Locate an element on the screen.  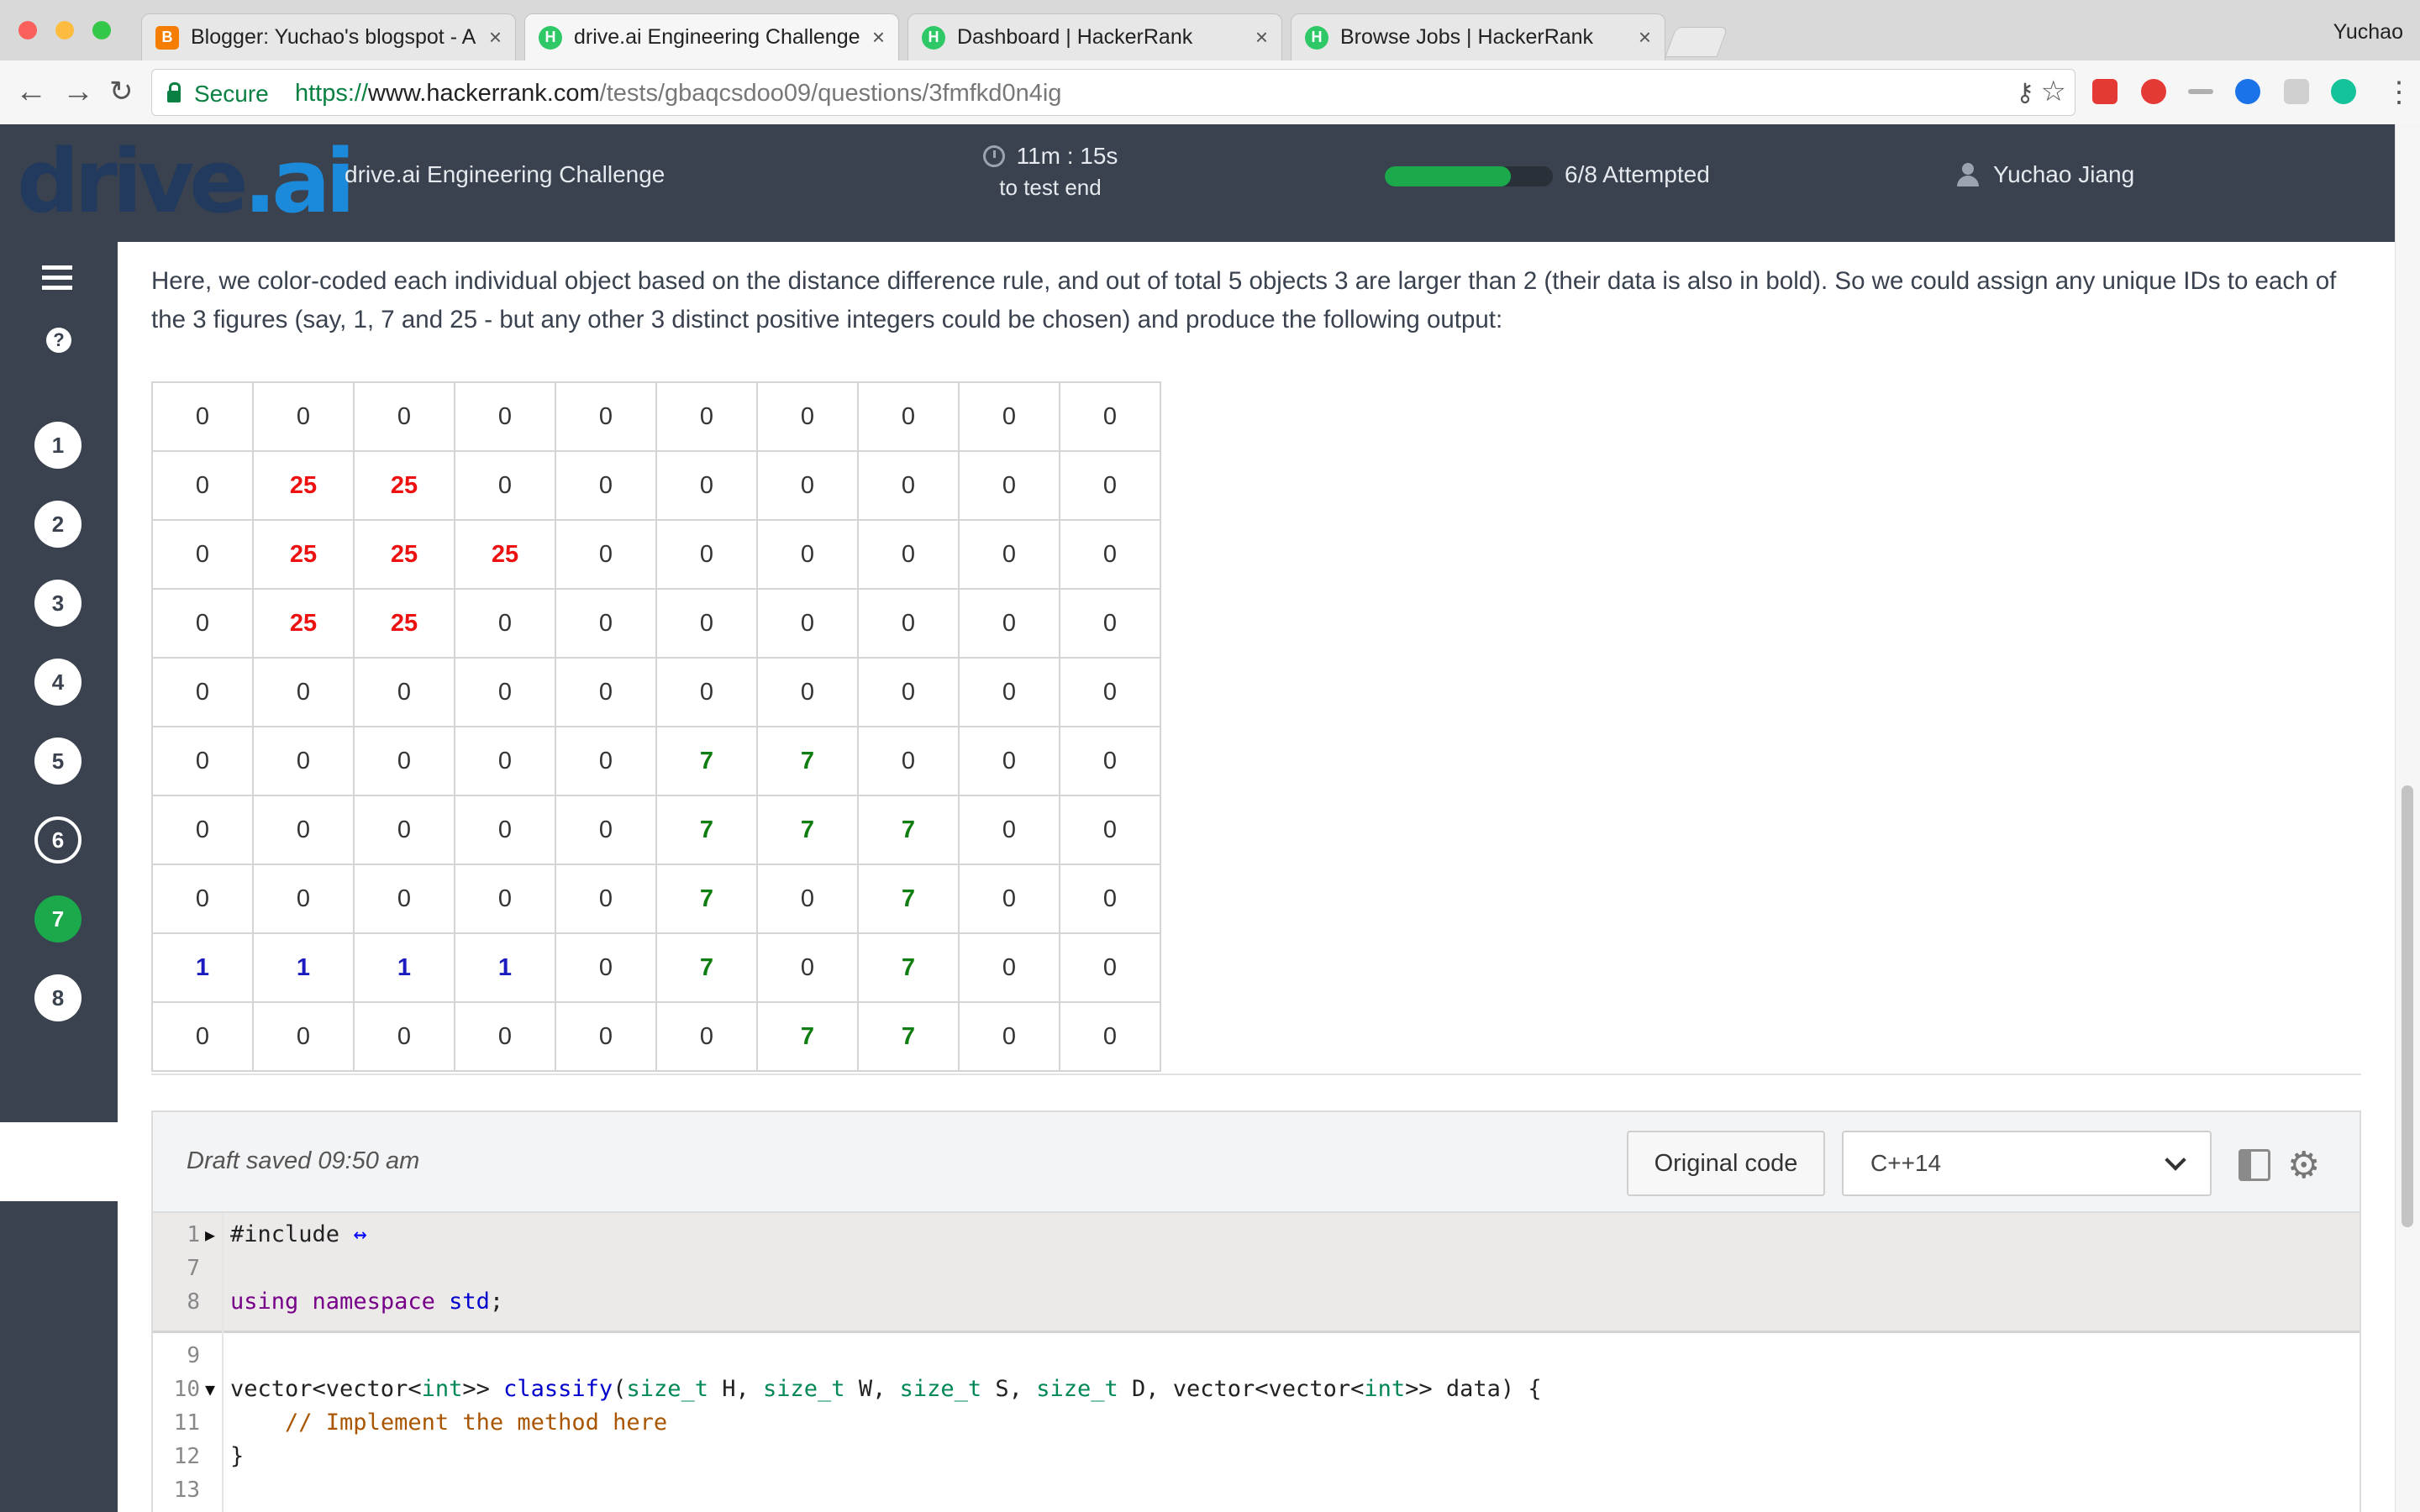
line-number: 11 is located at coordinates (187, 1423).